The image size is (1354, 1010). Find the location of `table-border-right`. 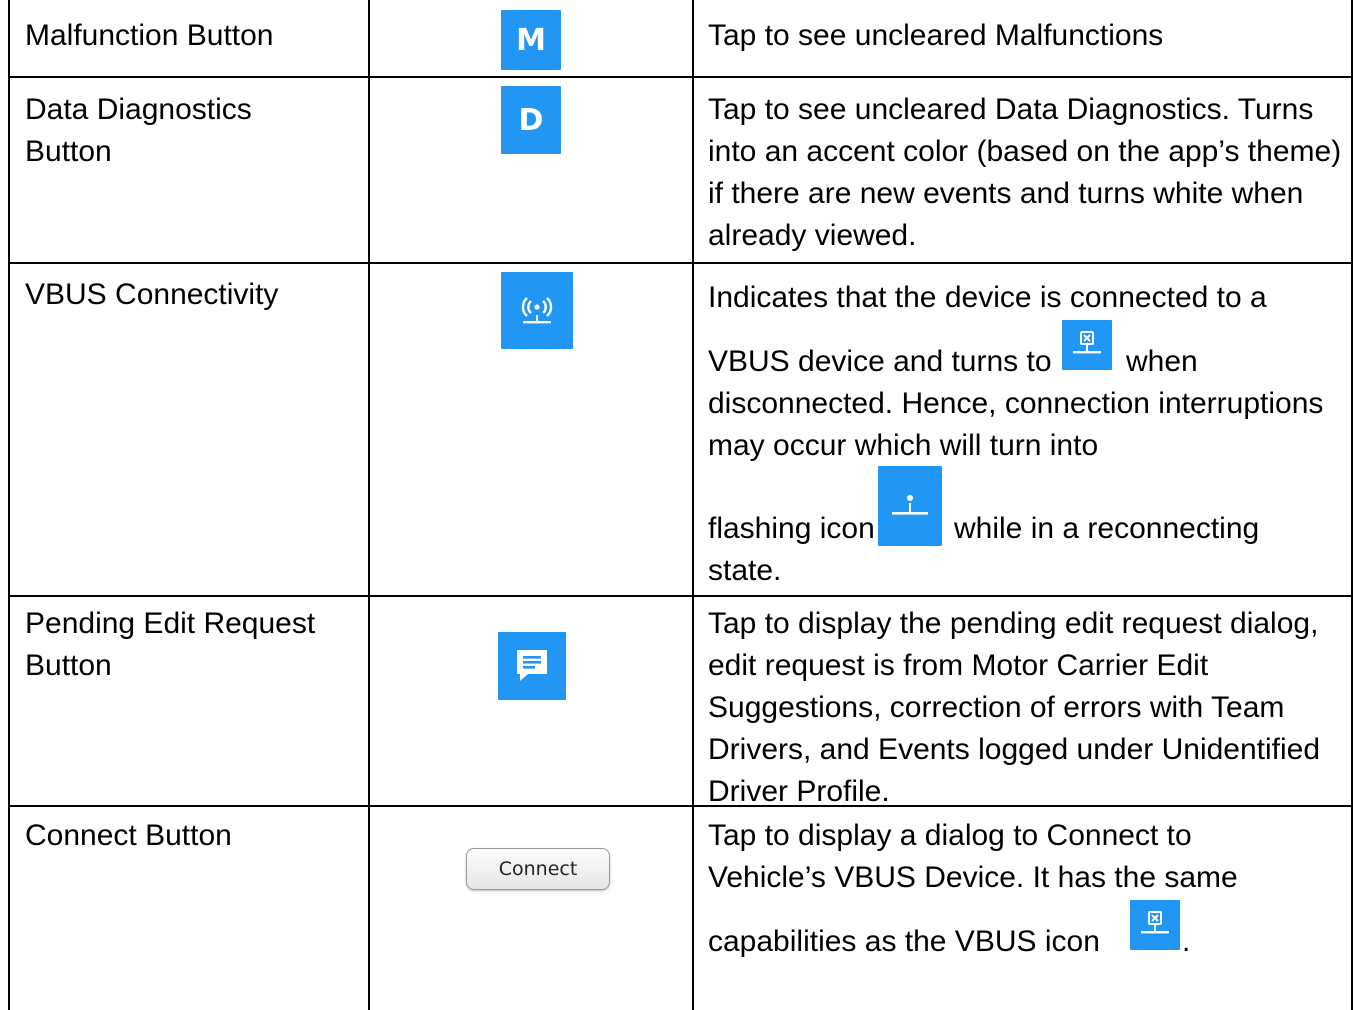

table-border-right is located at coordinates (1352, 505).